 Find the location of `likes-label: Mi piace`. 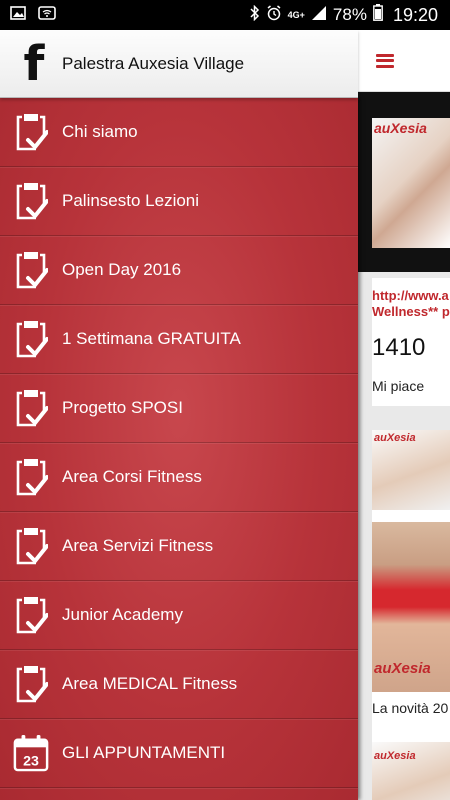

likes-label: Mi piace is located at coordinates (398, 386).